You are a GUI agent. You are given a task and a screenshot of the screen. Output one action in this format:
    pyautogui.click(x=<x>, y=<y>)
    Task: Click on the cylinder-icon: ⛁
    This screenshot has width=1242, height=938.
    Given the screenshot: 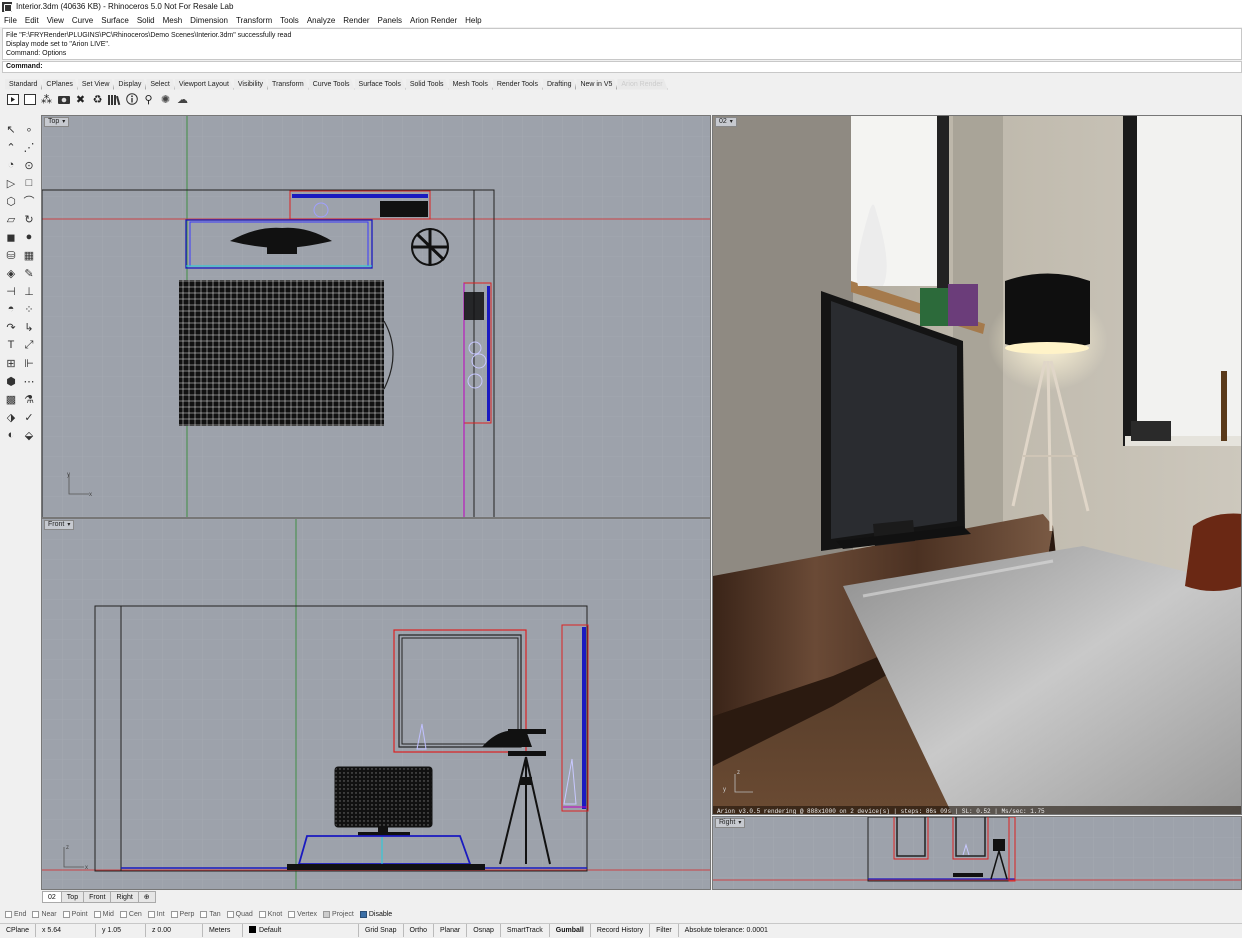 What is the action you would take?
    pyautogui.click(x=11, y=255)
    